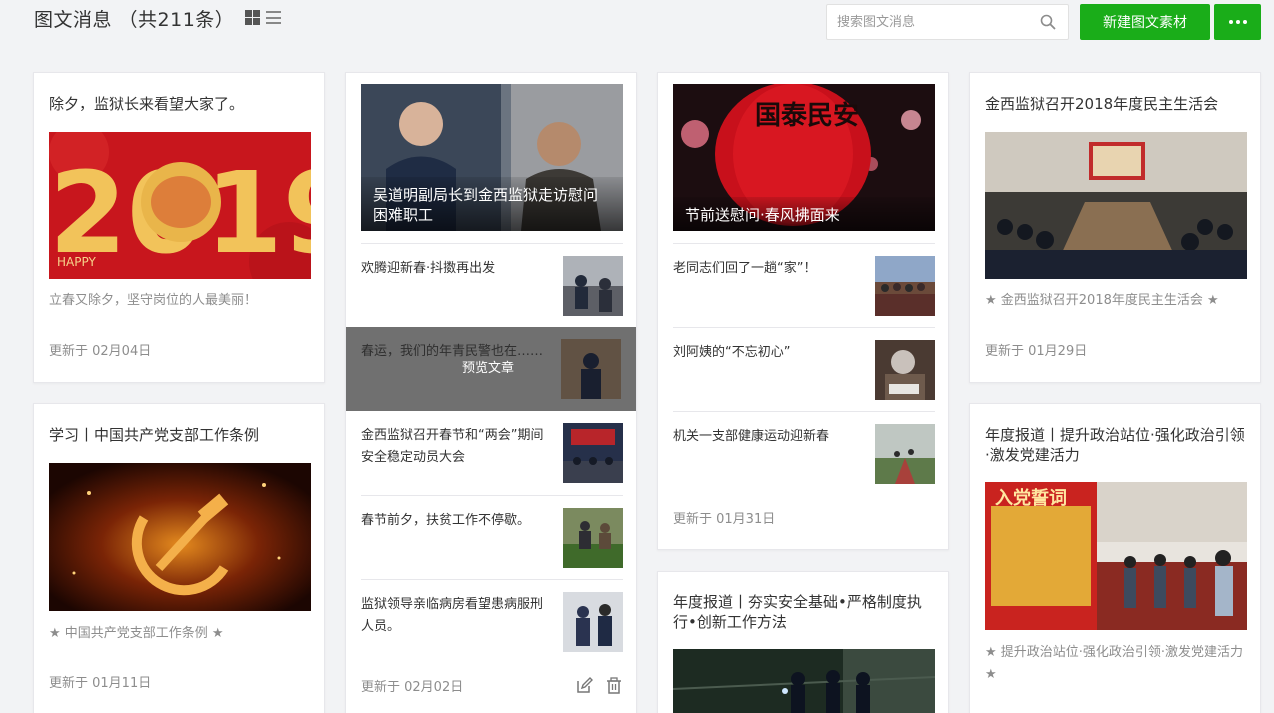  Describe the element at coordinates (766, 269) in the screenshot. I see `sub-article-title: 老同志们回了一趟“家”！` at that location.